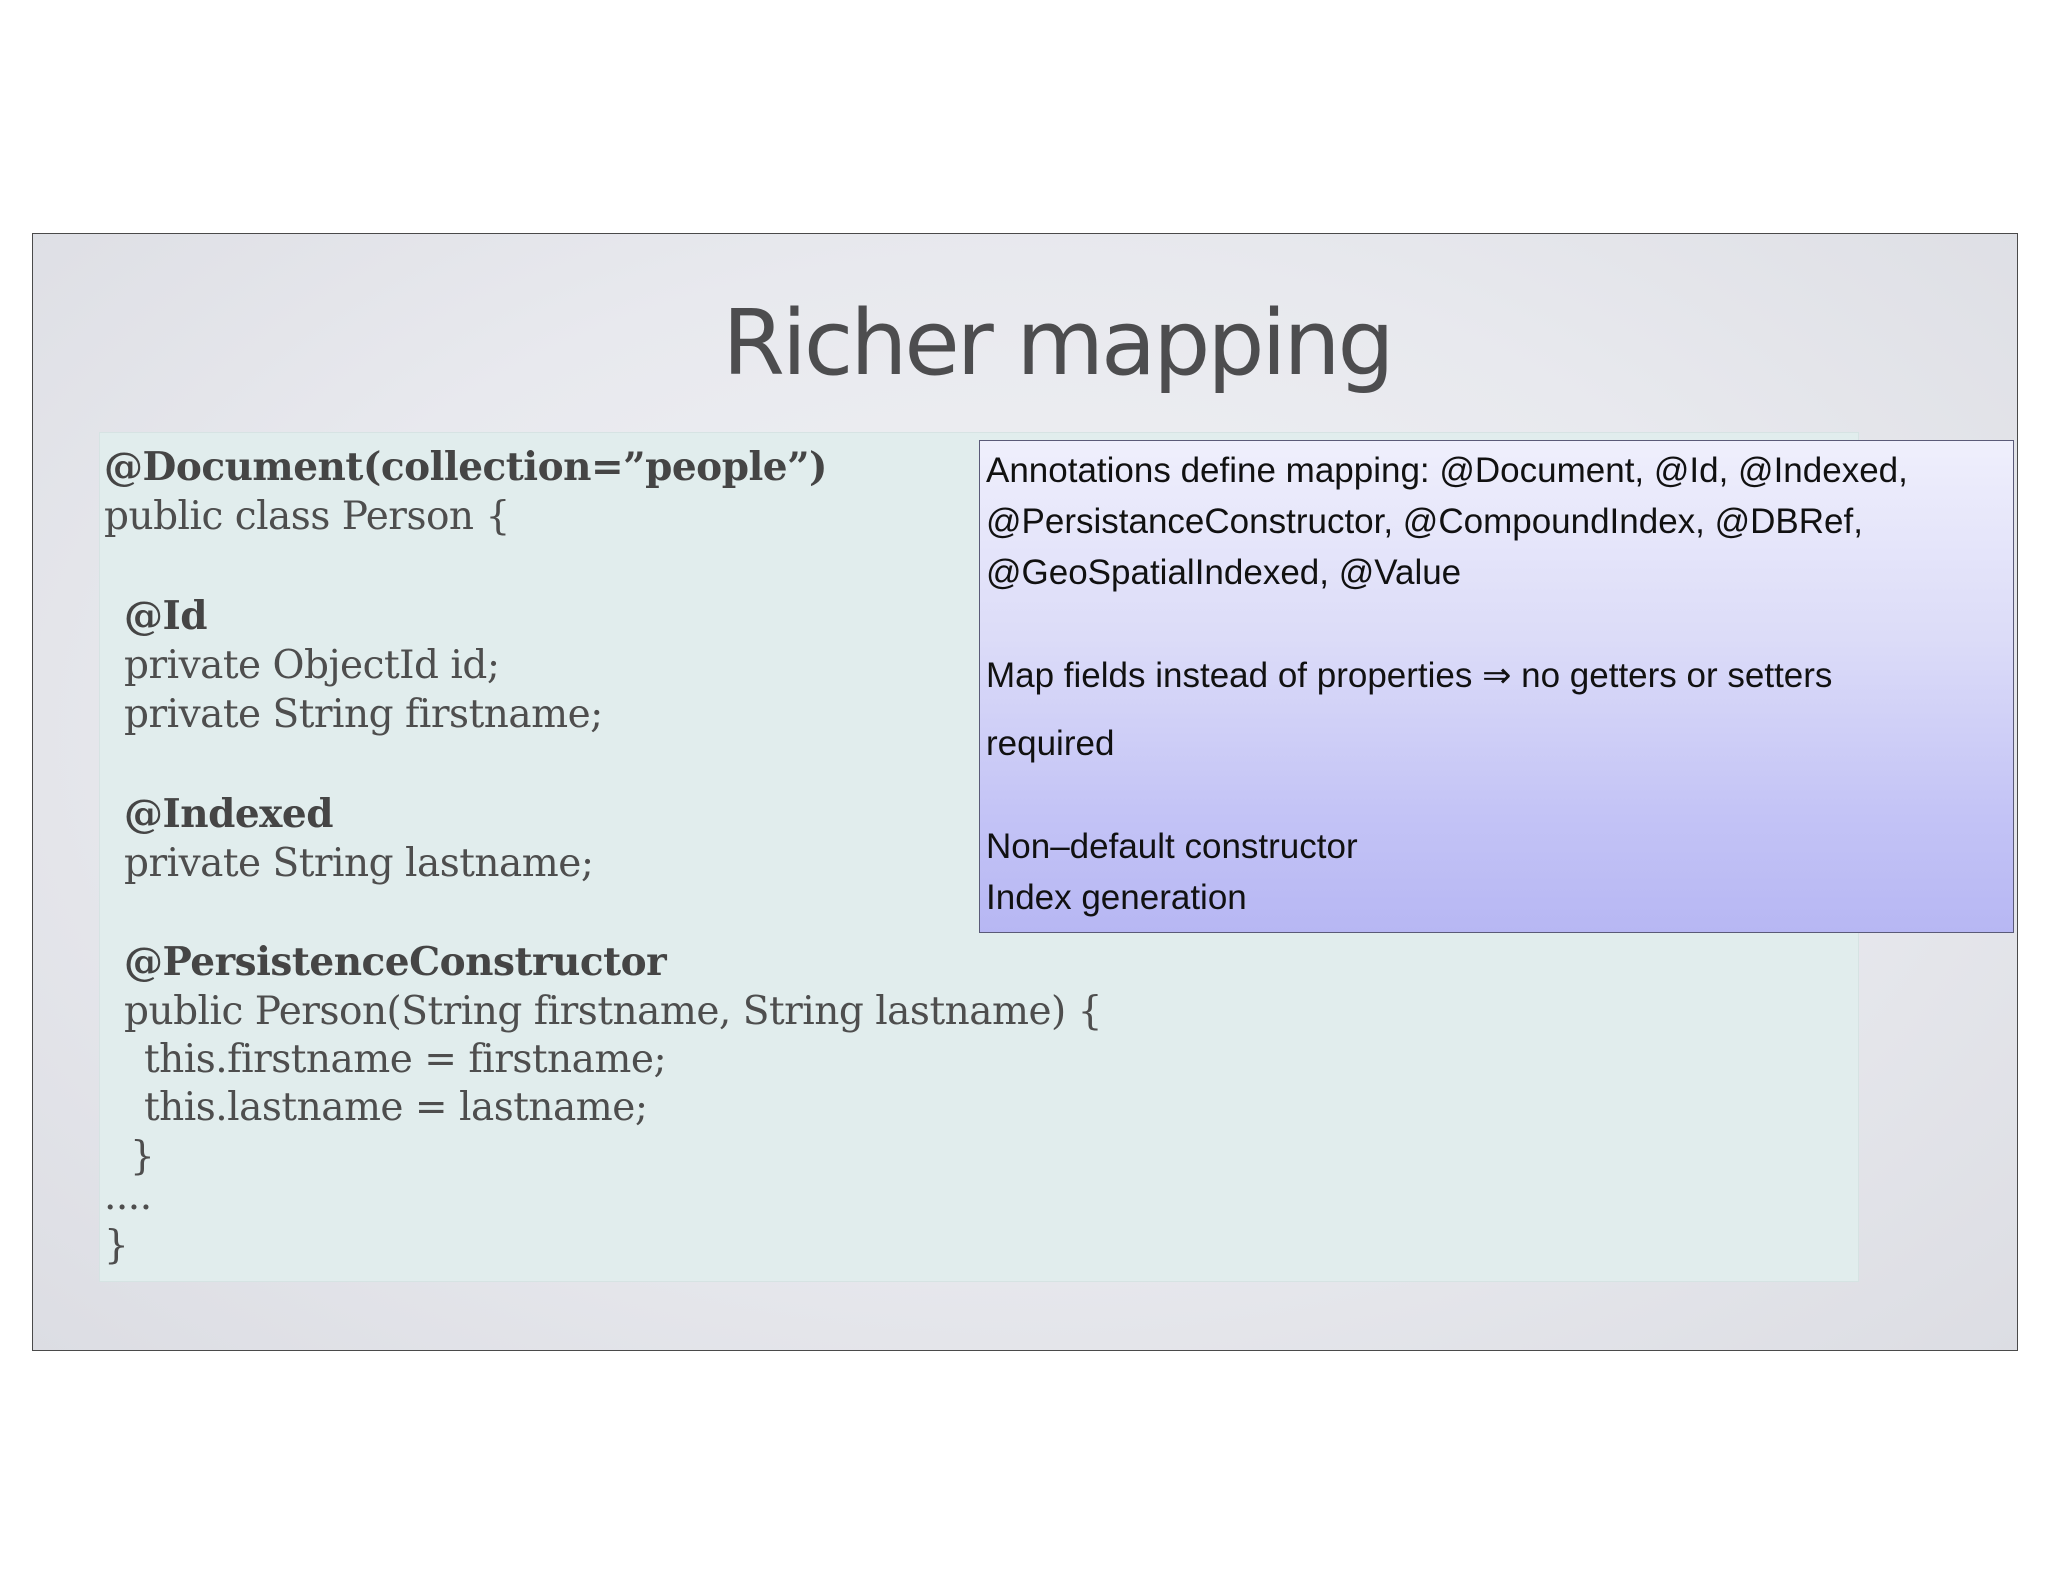 The height and width of the screenshot is (1582, 2048). What do you see at coordinates (1050, 743) in the screenshot?
I see `note-line-required: required` at bounding box center [1050, 743].